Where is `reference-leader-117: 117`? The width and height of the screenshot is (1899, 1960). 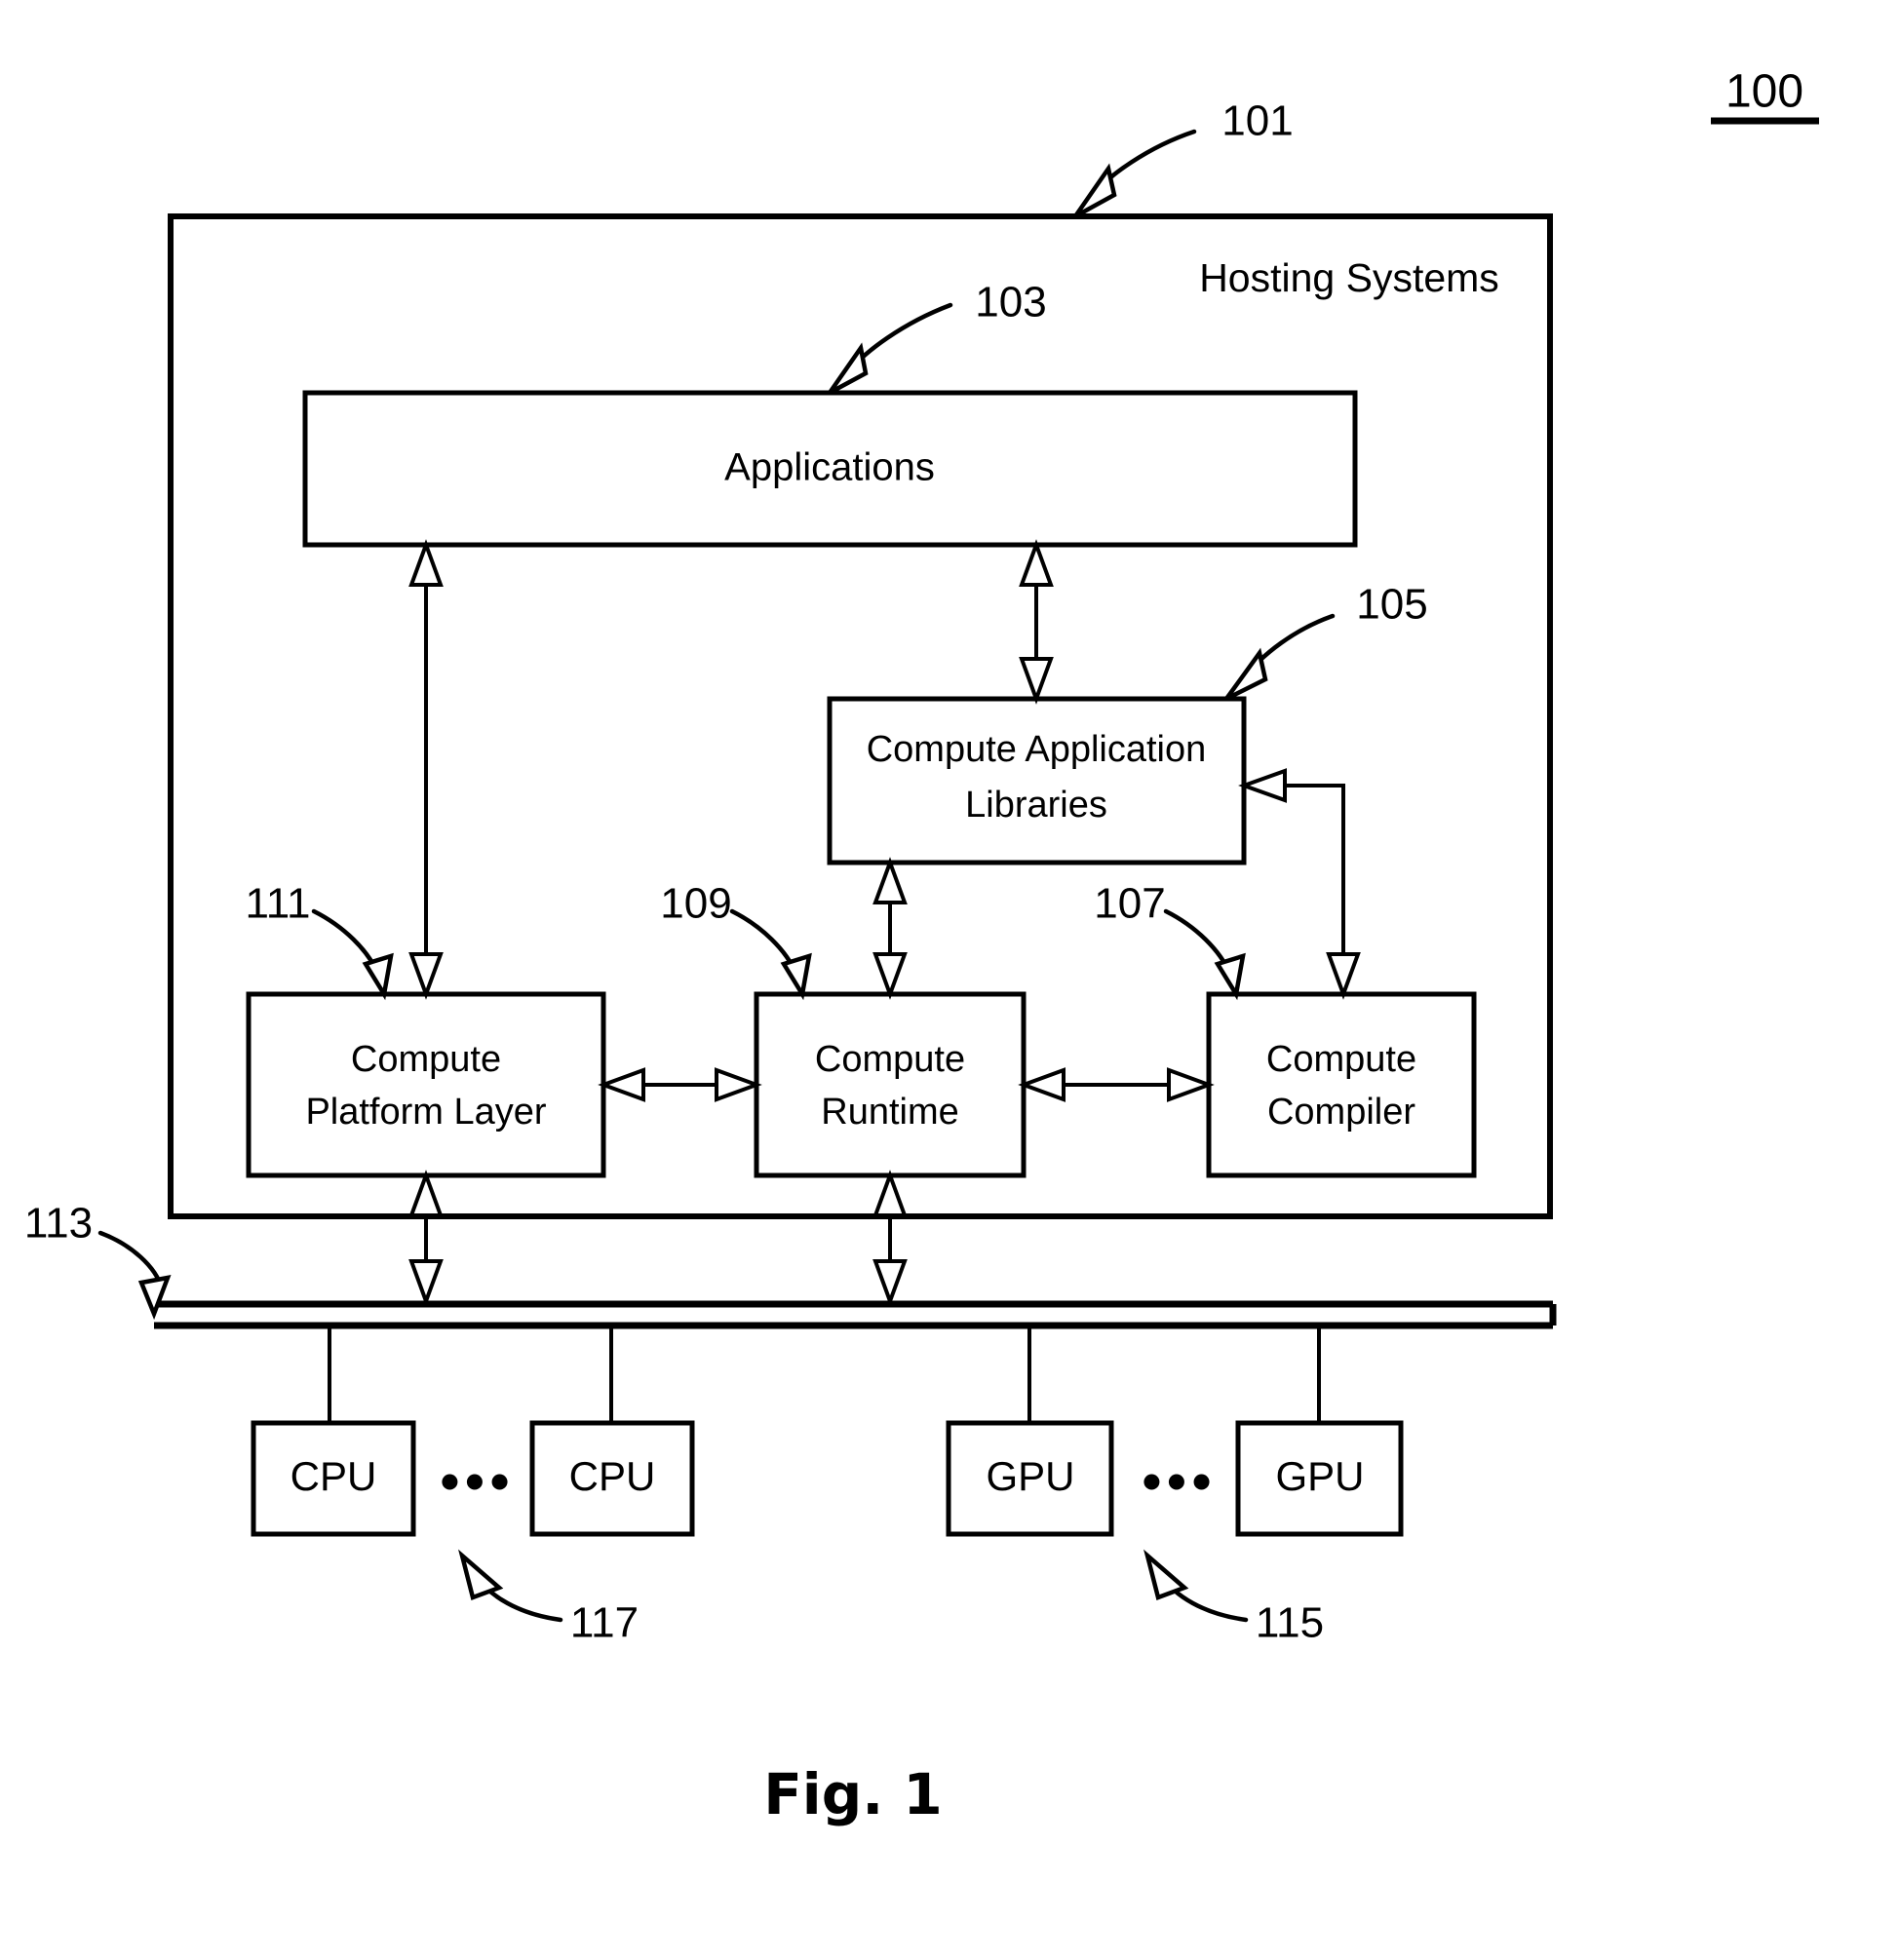
reference-leader-117: 117 is located at coordinates (549, 1598).